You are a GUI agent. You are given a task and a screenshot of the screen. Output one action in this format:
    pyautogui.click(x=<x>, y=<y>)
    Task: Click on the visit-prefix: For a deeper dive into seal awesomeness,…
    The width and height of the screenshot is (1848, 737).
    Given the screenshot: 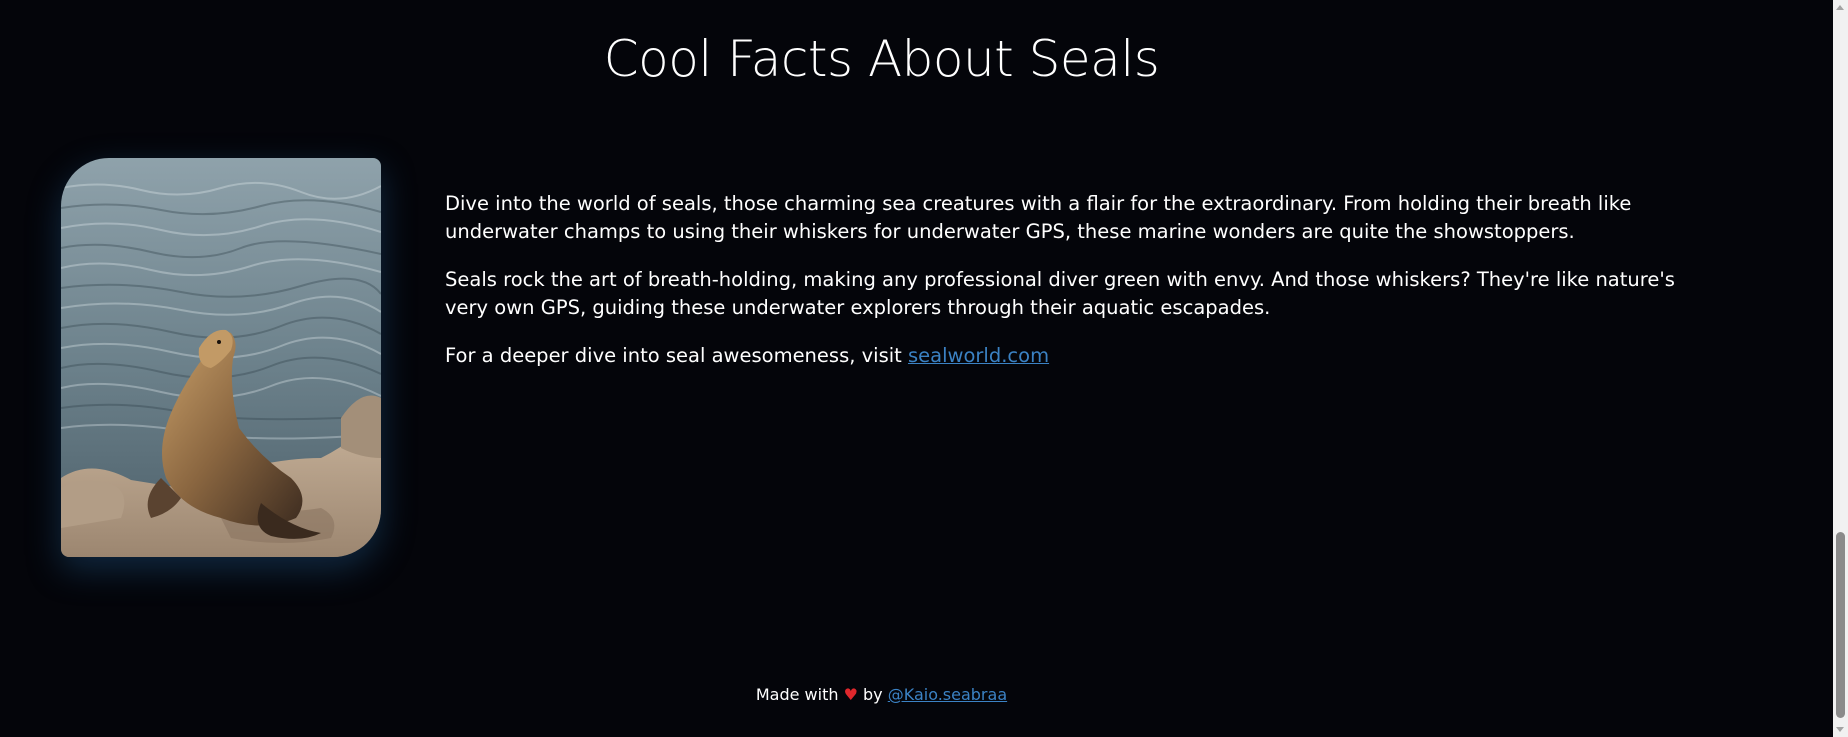 What is the action you would take?
    pyautogui.click(x=677, y=355)
    